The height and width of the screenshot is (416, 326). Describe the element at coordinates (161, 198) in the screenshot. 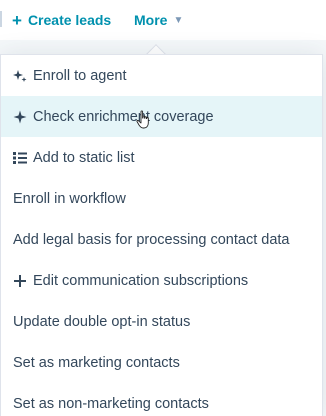

I see `menu-item-enroll-in-workflow: Enroll in workflow` at that location.